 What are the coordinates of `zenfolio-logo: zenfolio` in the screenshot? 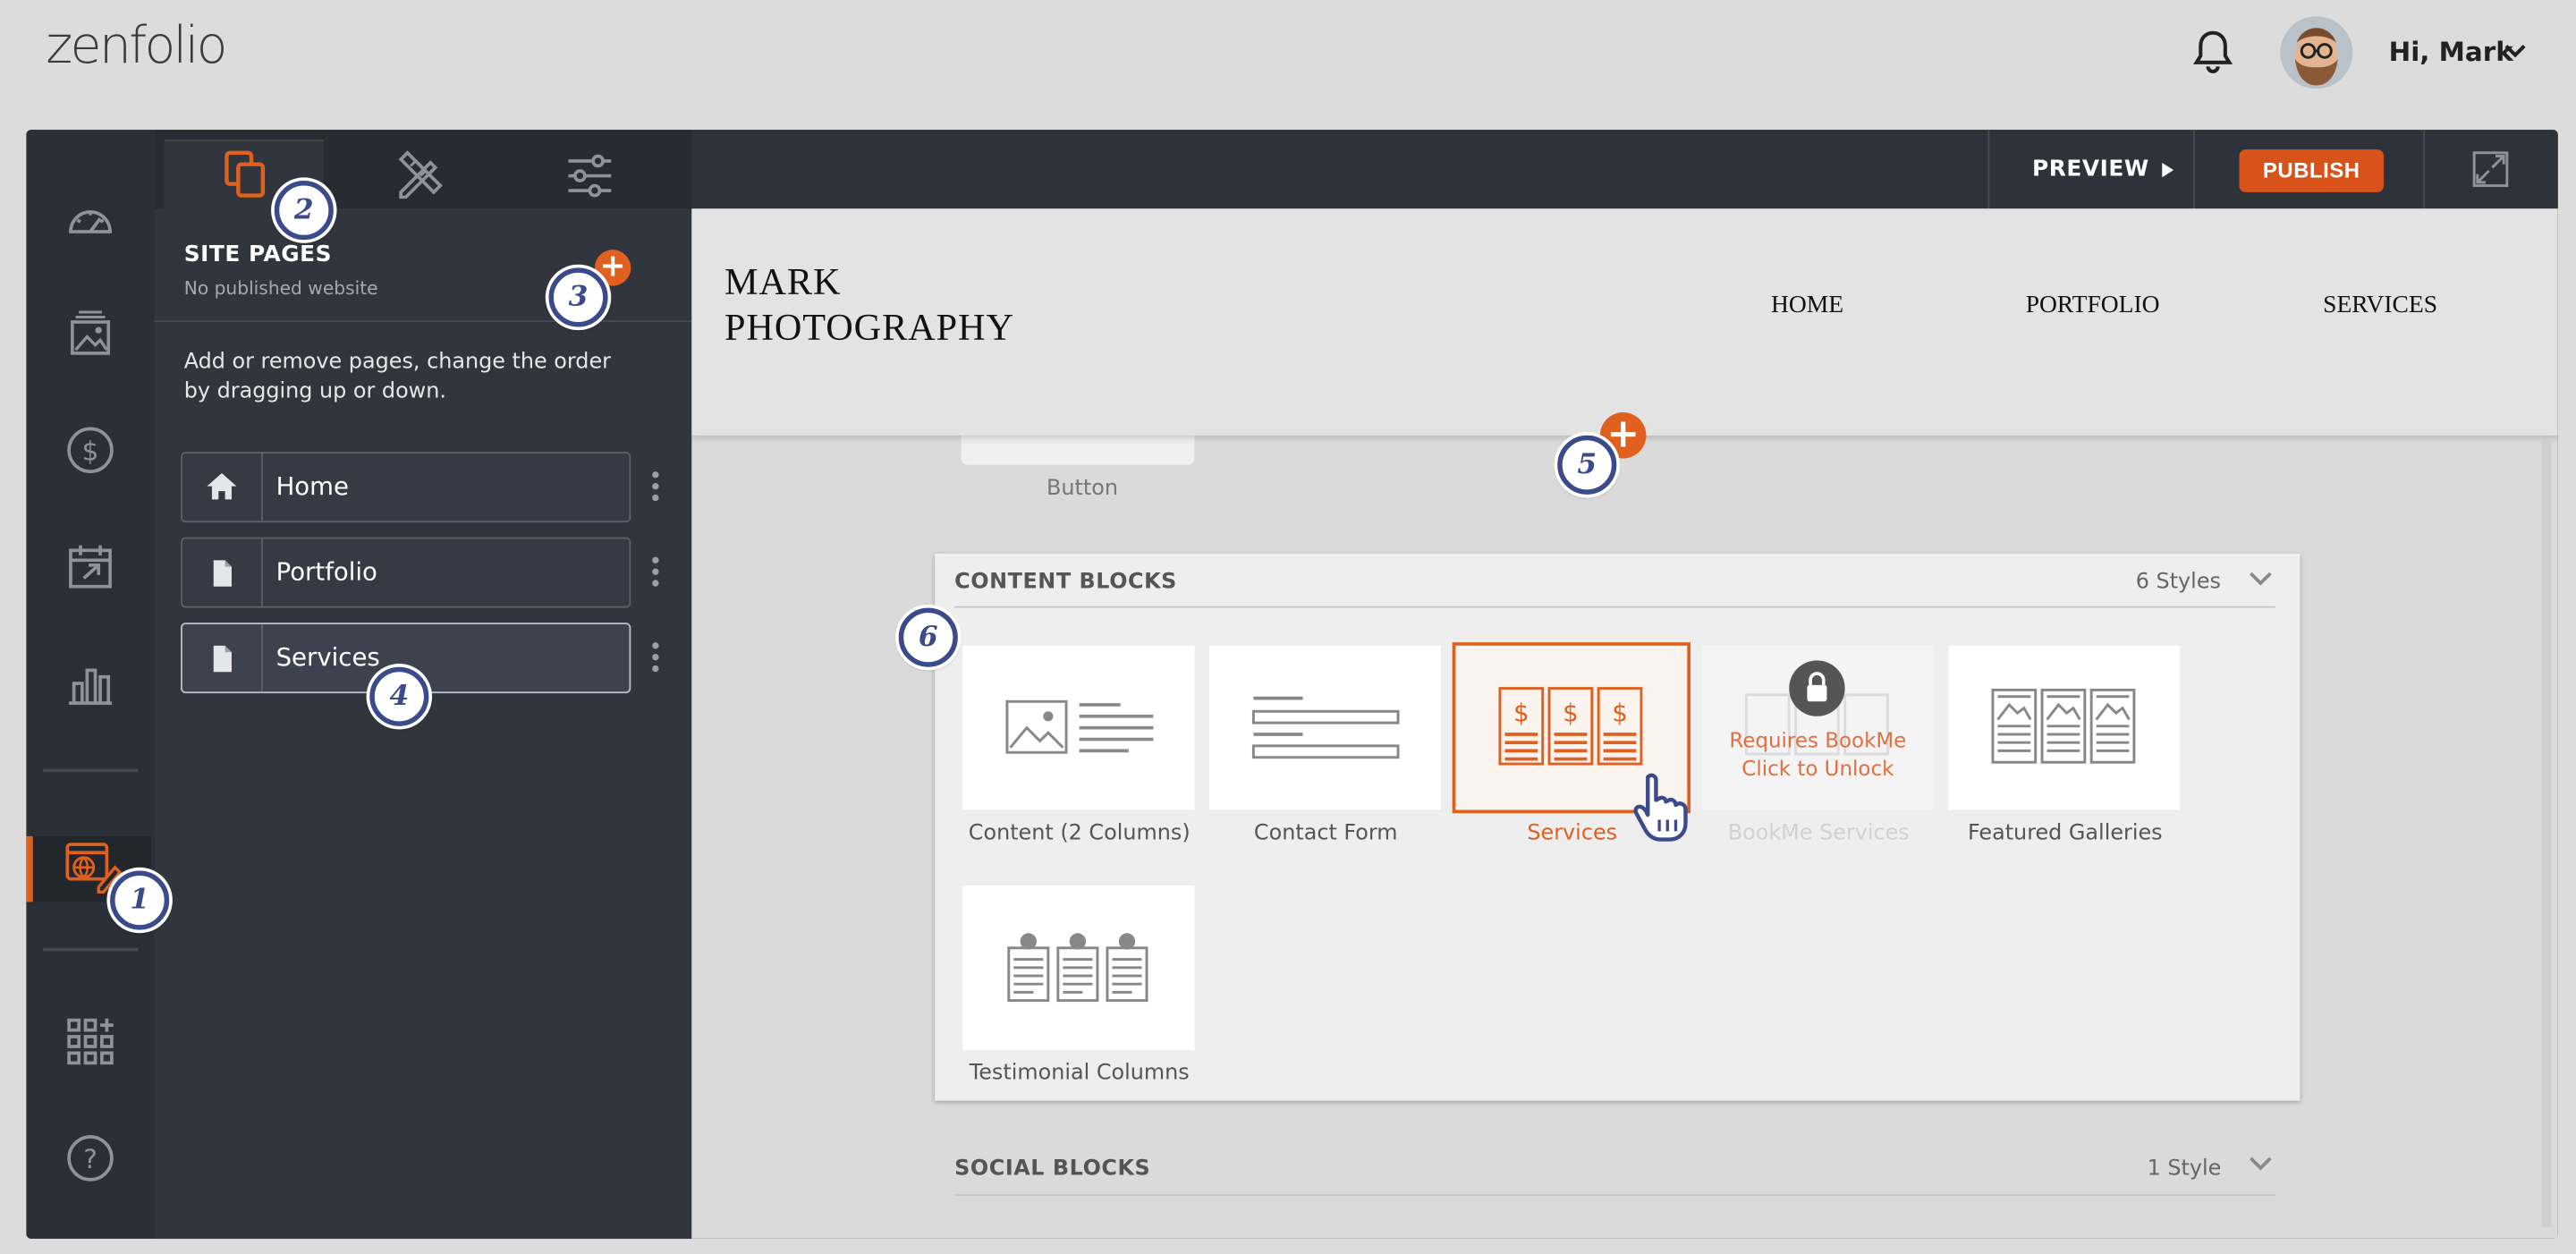 It's located at (136, 45).